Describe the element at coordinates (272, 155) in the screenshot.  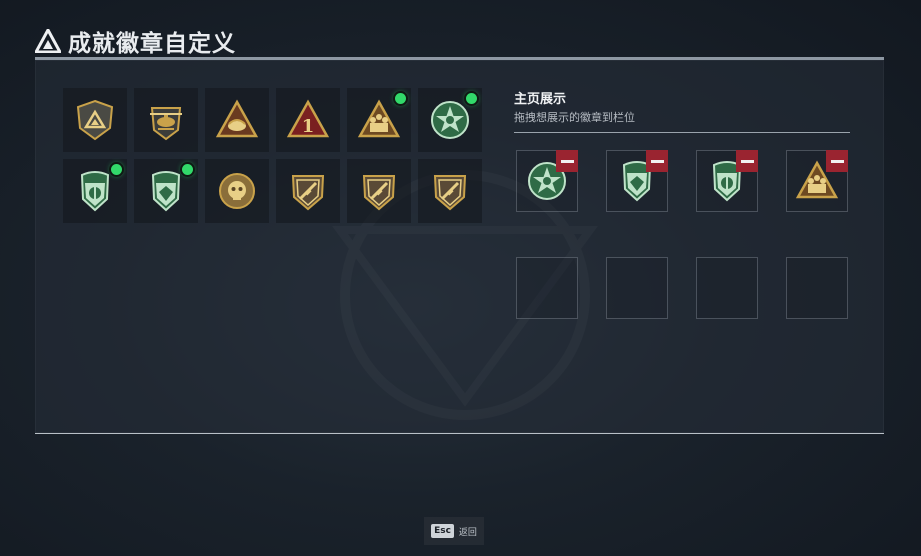
I see `badge-collection-grid: 1` at that location.